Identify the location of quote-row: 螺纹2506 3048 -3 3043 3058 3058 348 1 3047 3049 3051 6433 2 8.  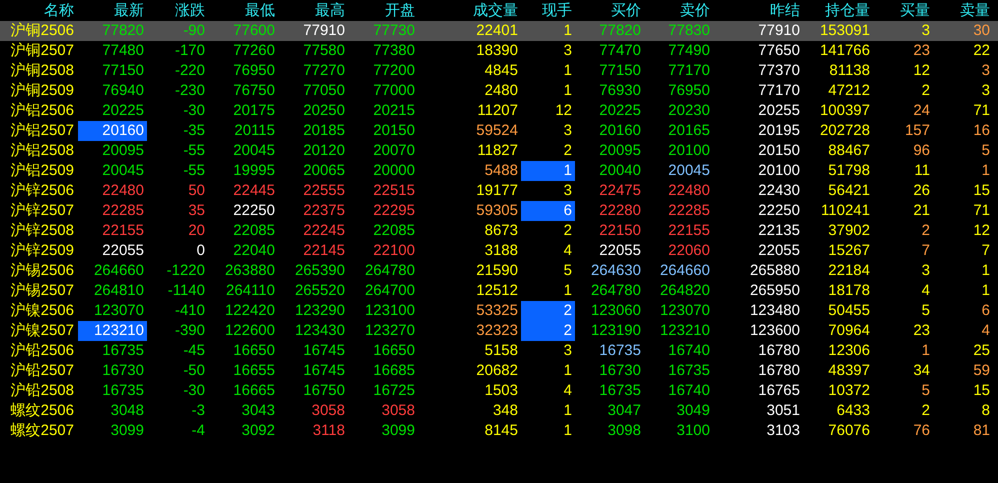
(499, 411).